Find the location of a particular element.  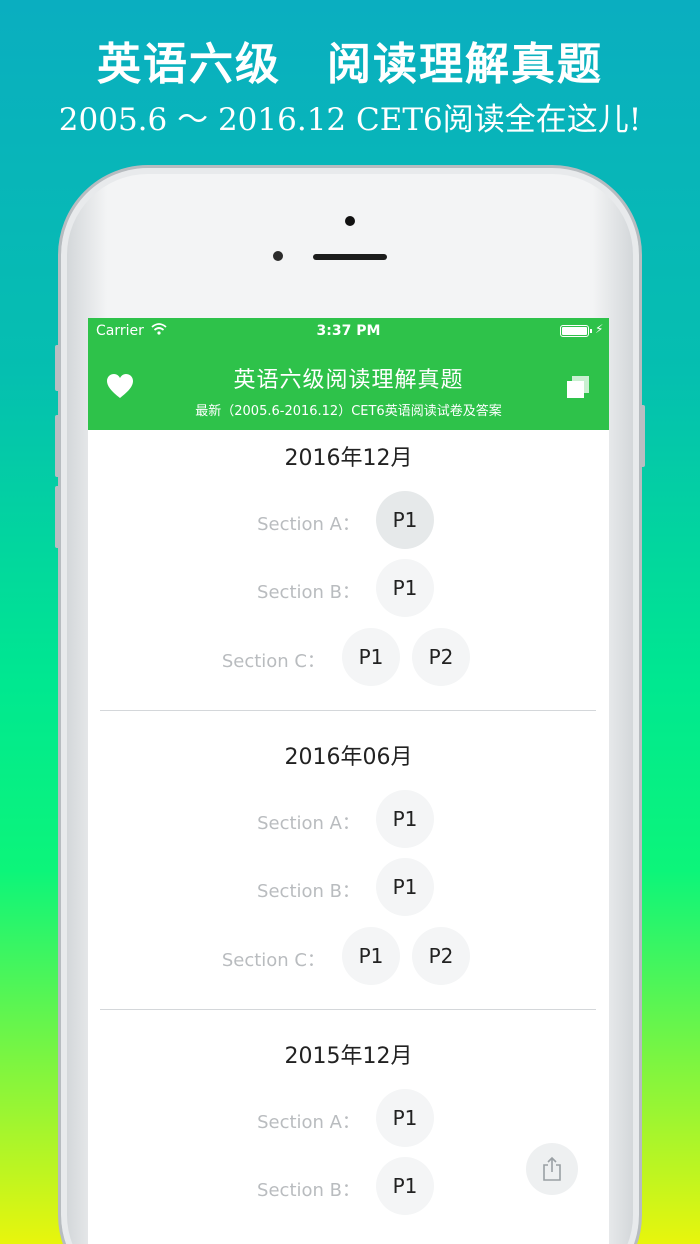

nav-subtitle: 最新（2005.6-2016.12）CET6英语阅读试卷及答案 is located at coordinates (348, 411).